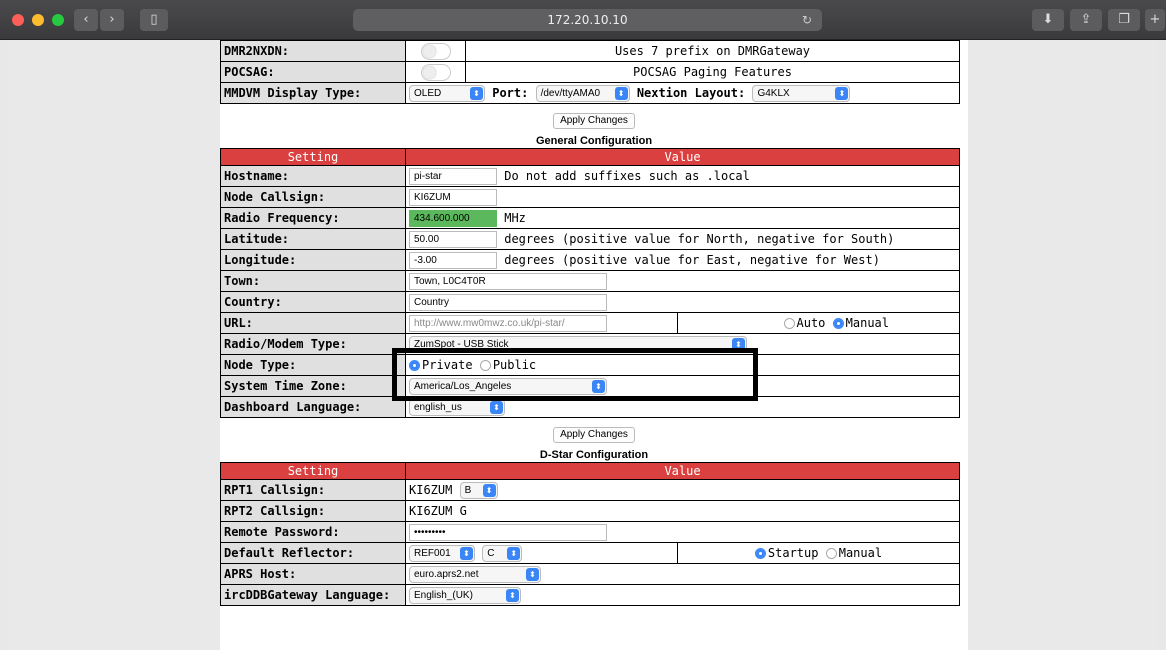 Image resolution: width=1166 pixels, height=650 pixels. Describe the element at coordinates (313, 72) in the screenshot. I see `row-label: POCSAG:` at that location.